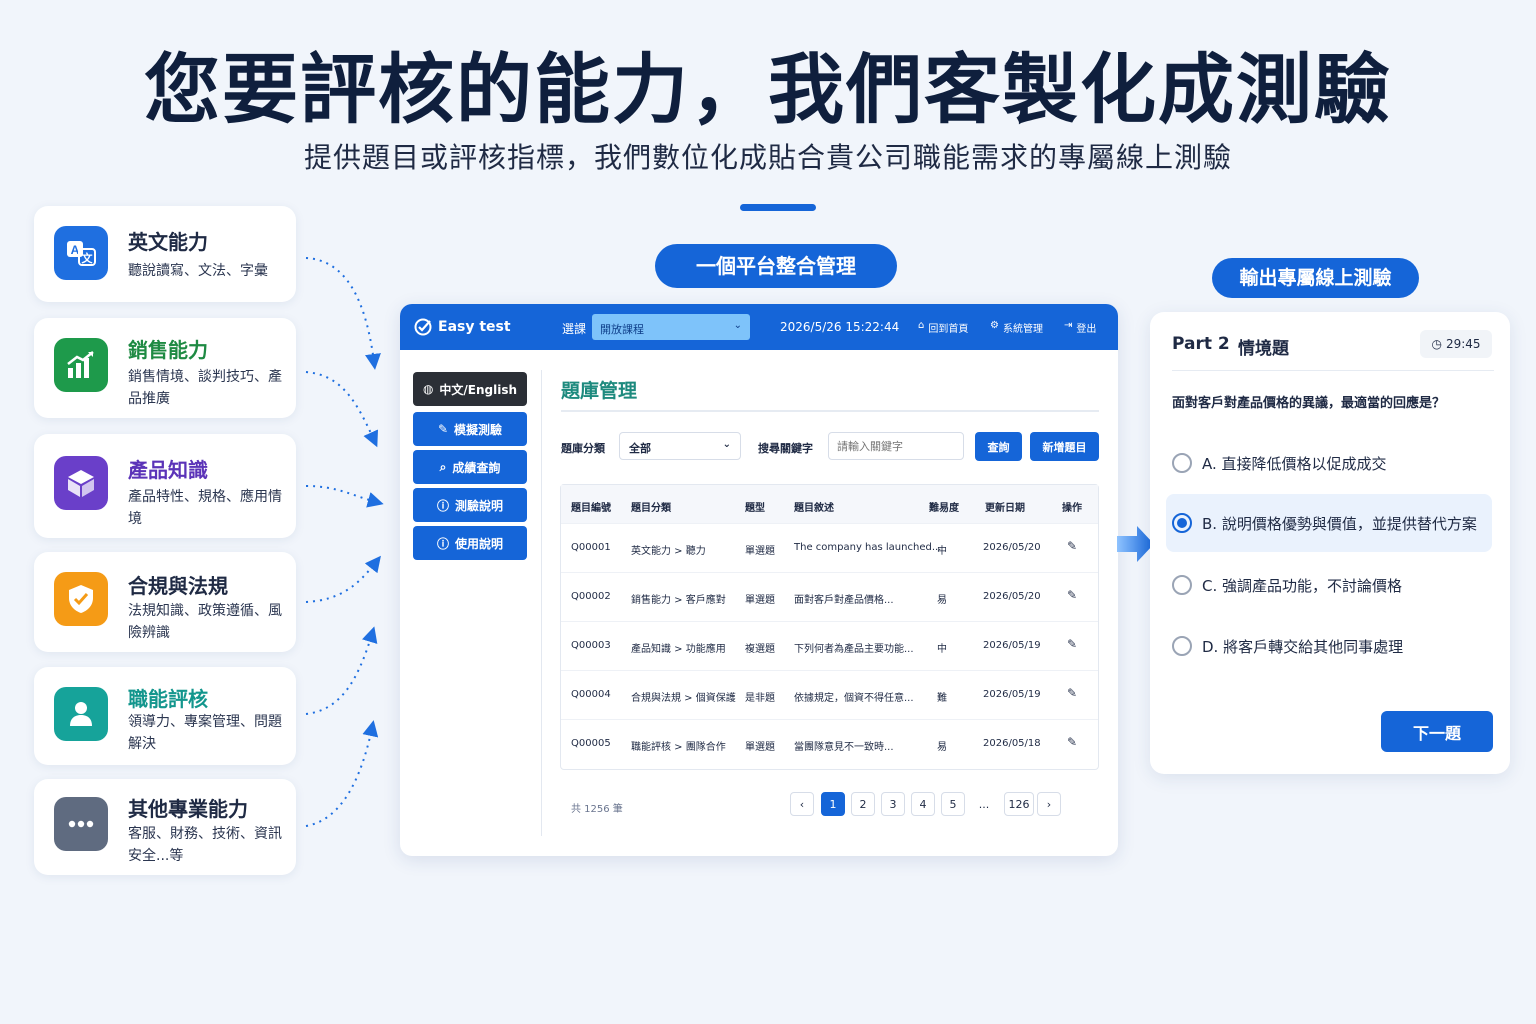 This screenshot has width=1536, height=1024. Describe the element at coordinates (1005, 508) in the screenshot. I see `column-header: 更新日期` at that location.